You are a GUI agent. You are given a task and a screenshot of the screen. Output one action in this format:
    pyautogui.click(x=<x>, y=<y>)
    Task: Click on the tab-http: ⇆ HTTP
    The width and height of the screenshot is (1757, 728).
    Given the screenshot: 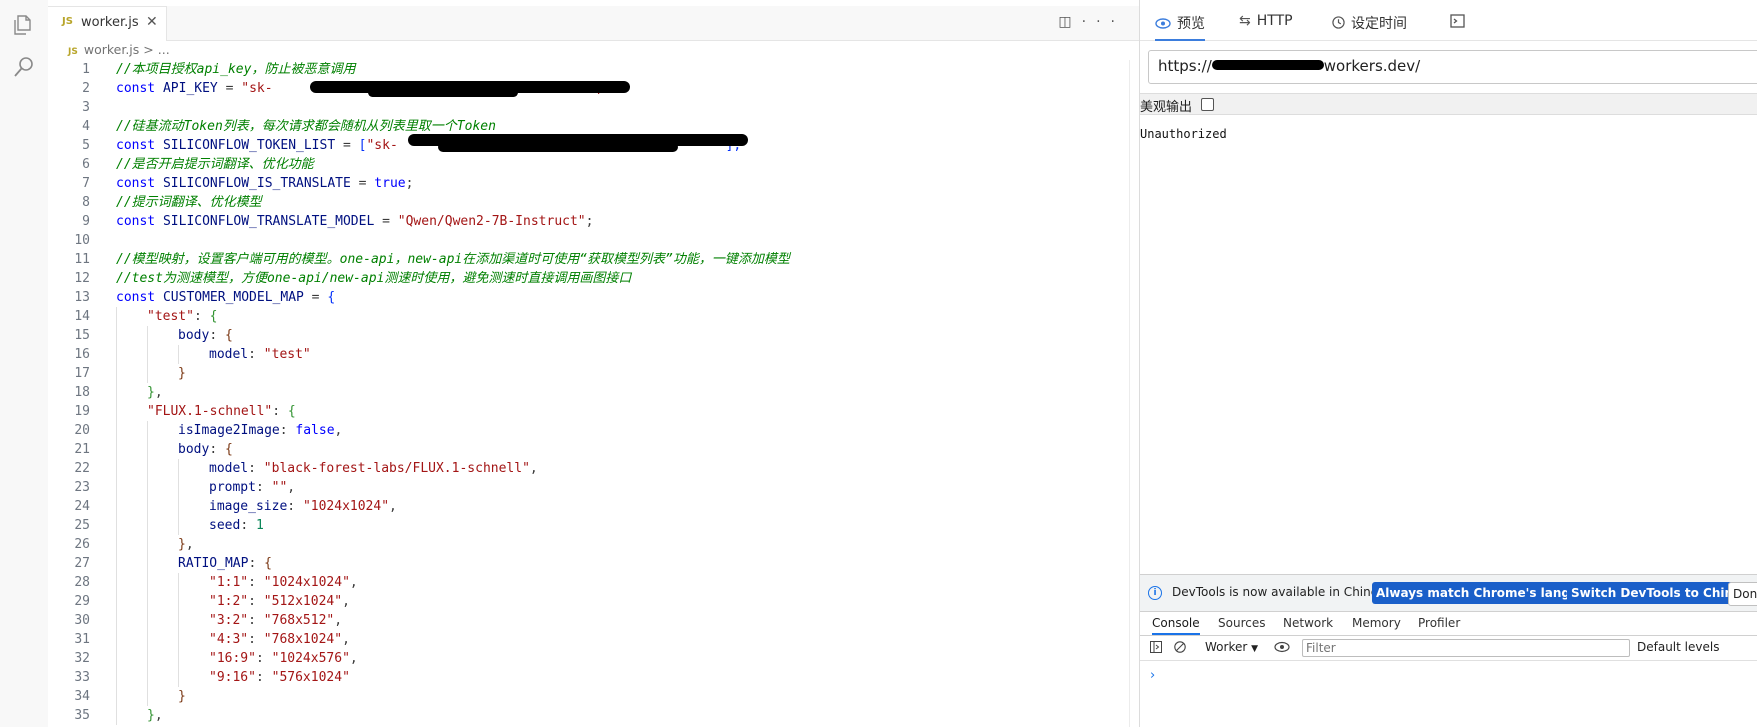 What is the action you would take?
    pyautogui.click(x=1266, y=21)
    